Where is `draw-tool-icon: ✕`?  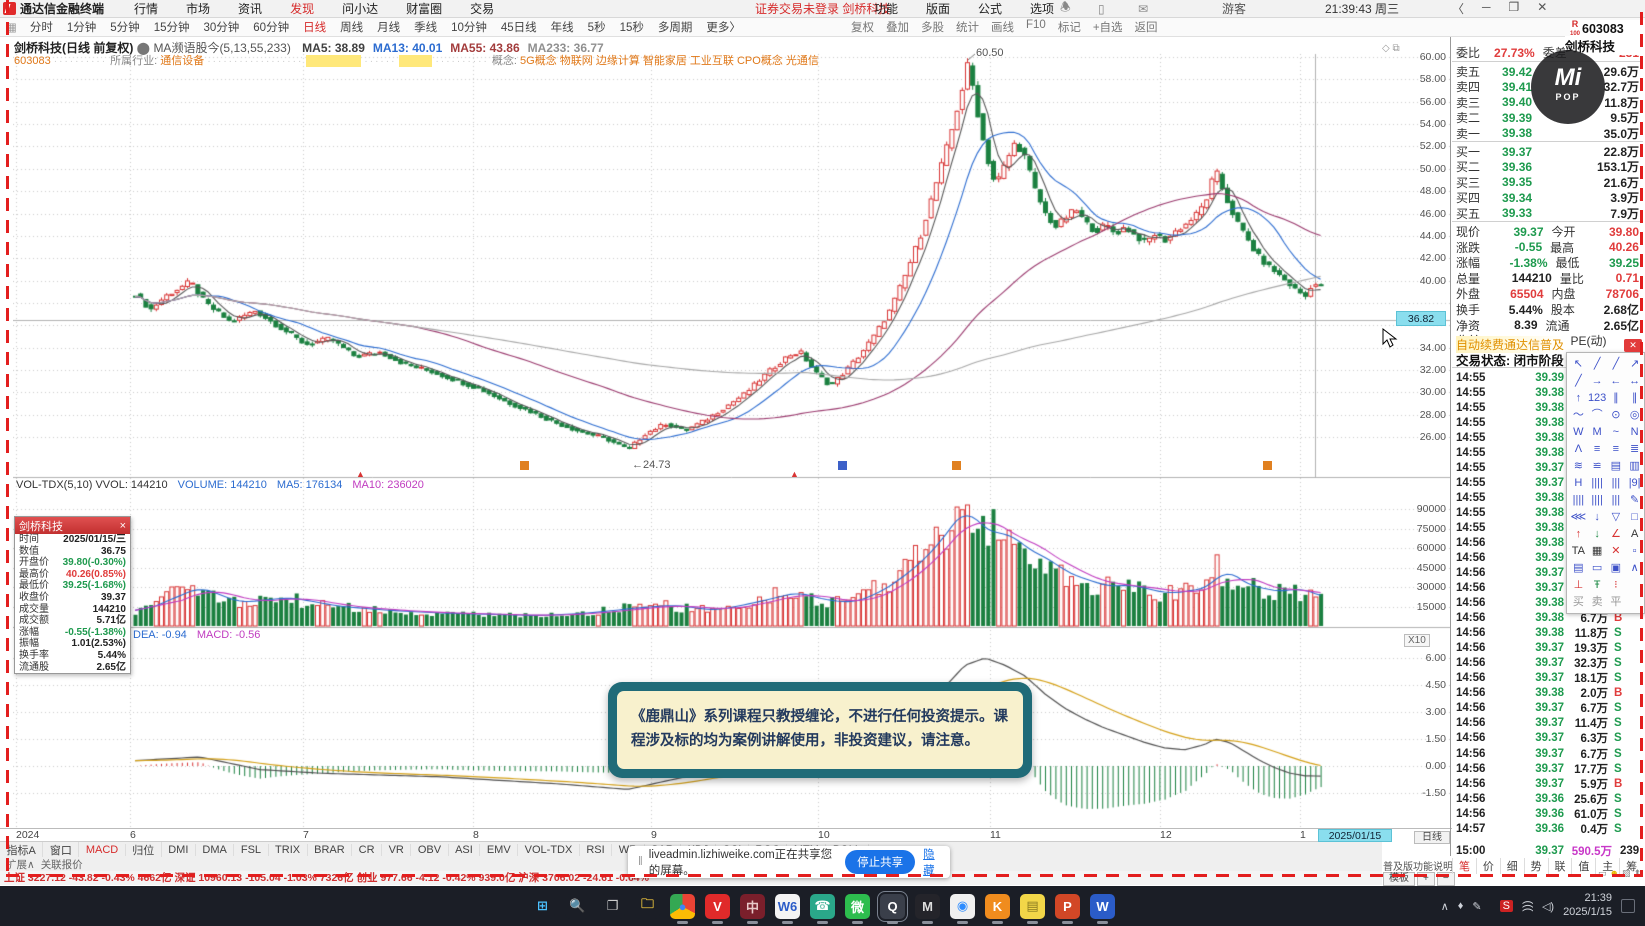 draw-tool-icon: ✕ is located at coordinates (1616, 551).